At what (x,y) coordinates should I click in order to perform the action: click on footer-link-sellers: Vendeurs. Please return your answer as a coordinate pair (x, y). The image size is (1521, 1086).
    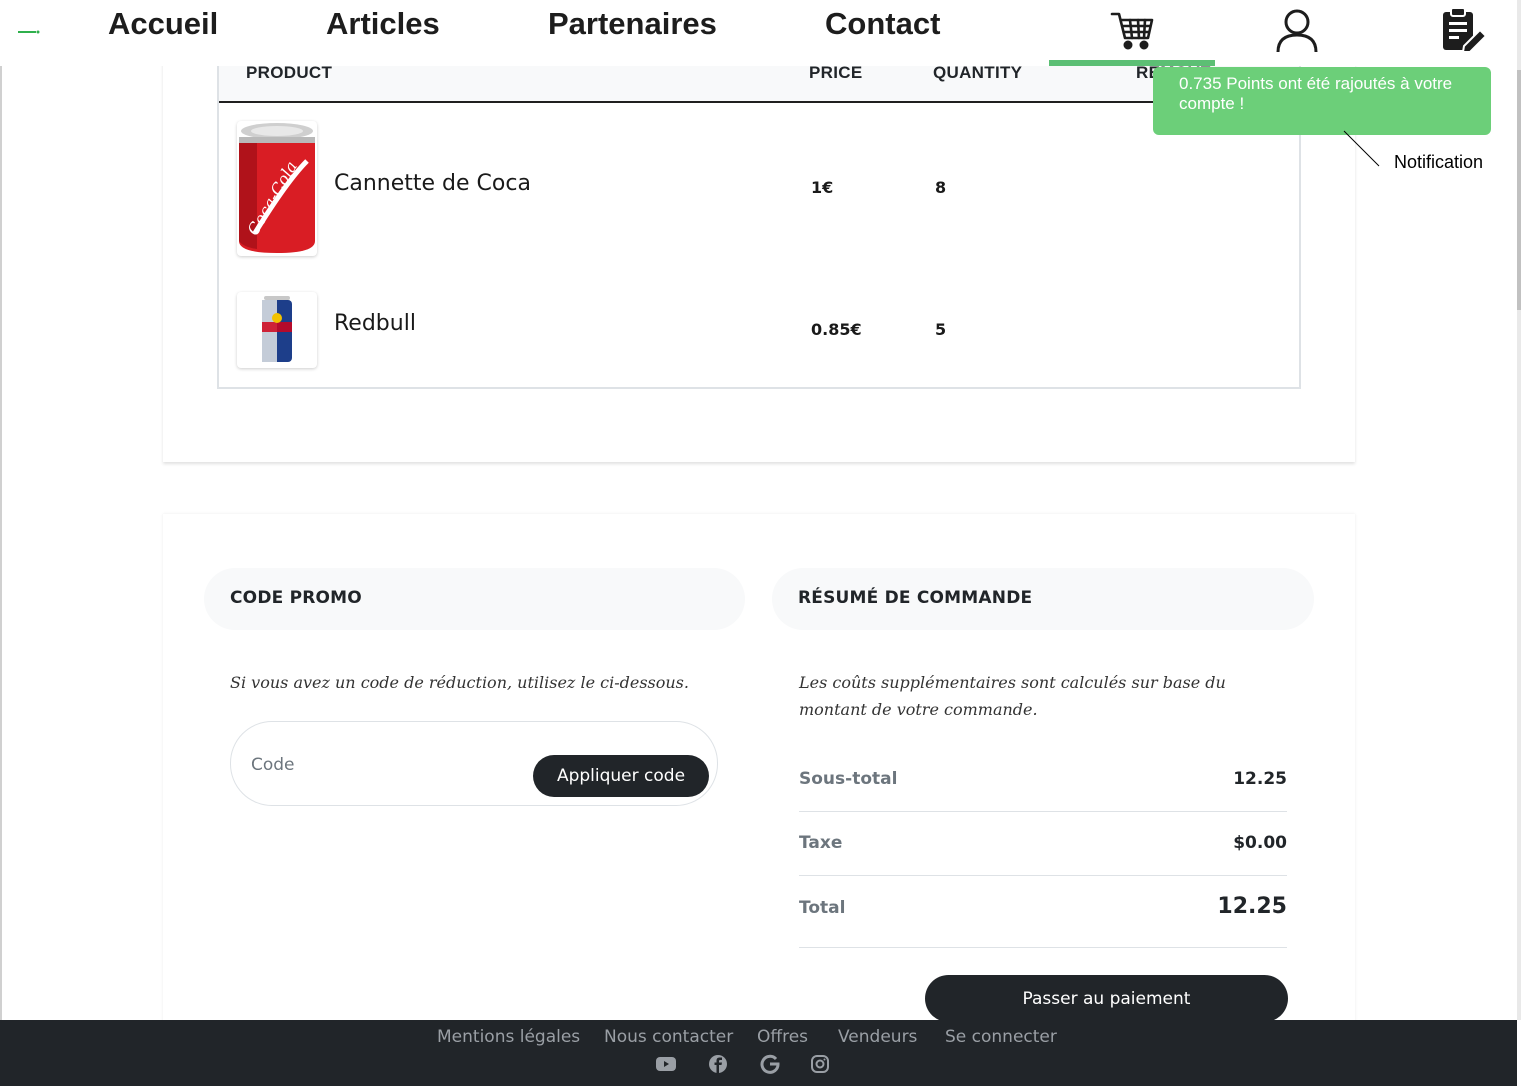
    Looking at the image, I should click on (877, 1037).